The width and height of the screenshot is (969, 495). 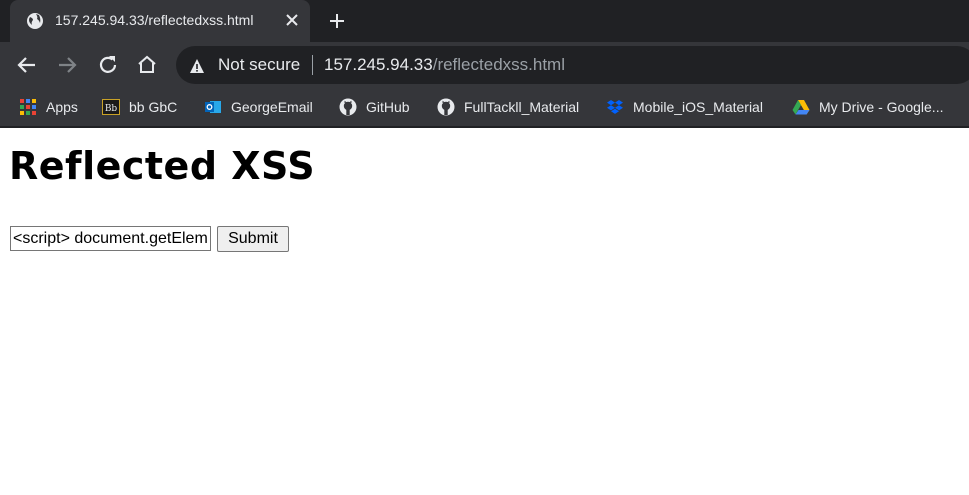 I want to click on url-path: /reflectedxss.html, so click(x=498, y=64).